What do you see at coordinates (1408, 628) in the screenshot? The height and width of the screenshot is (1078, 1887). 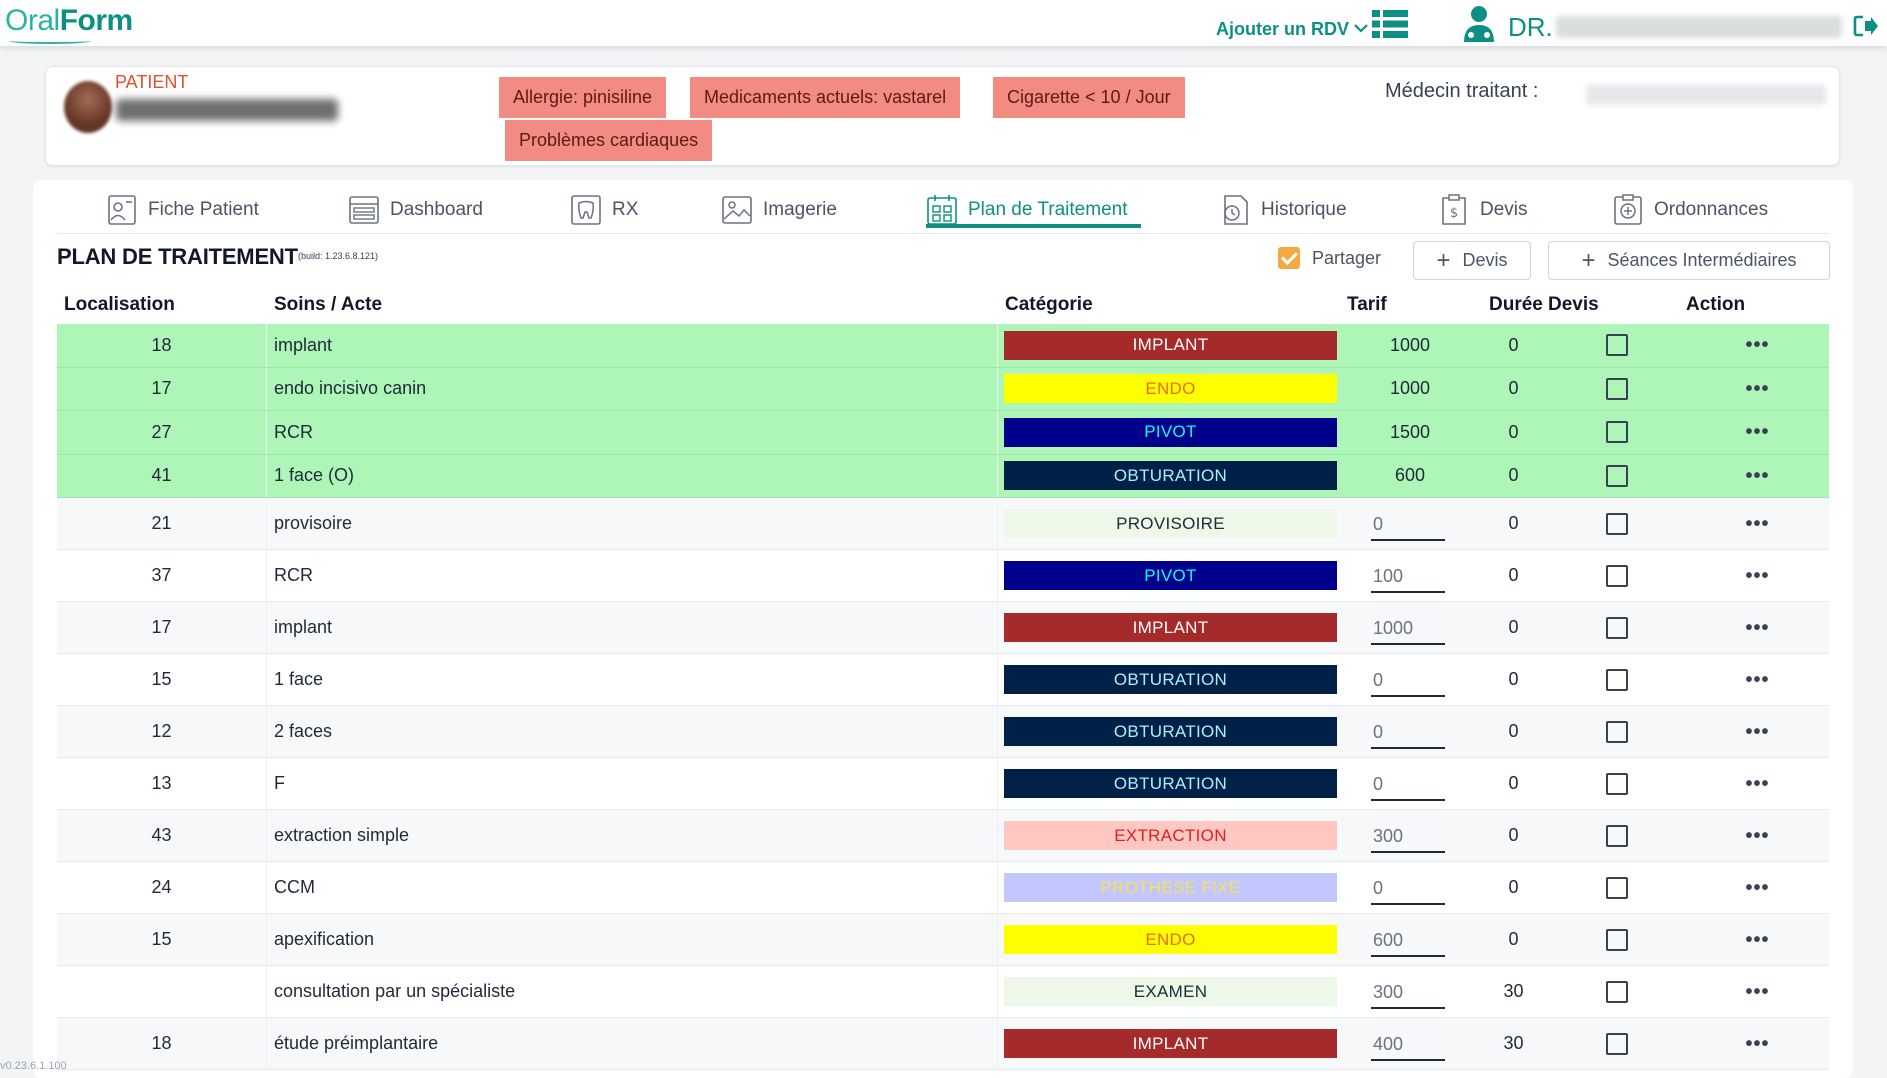 I see `tarif-input: 1000` at bounding box center [1408, 628].